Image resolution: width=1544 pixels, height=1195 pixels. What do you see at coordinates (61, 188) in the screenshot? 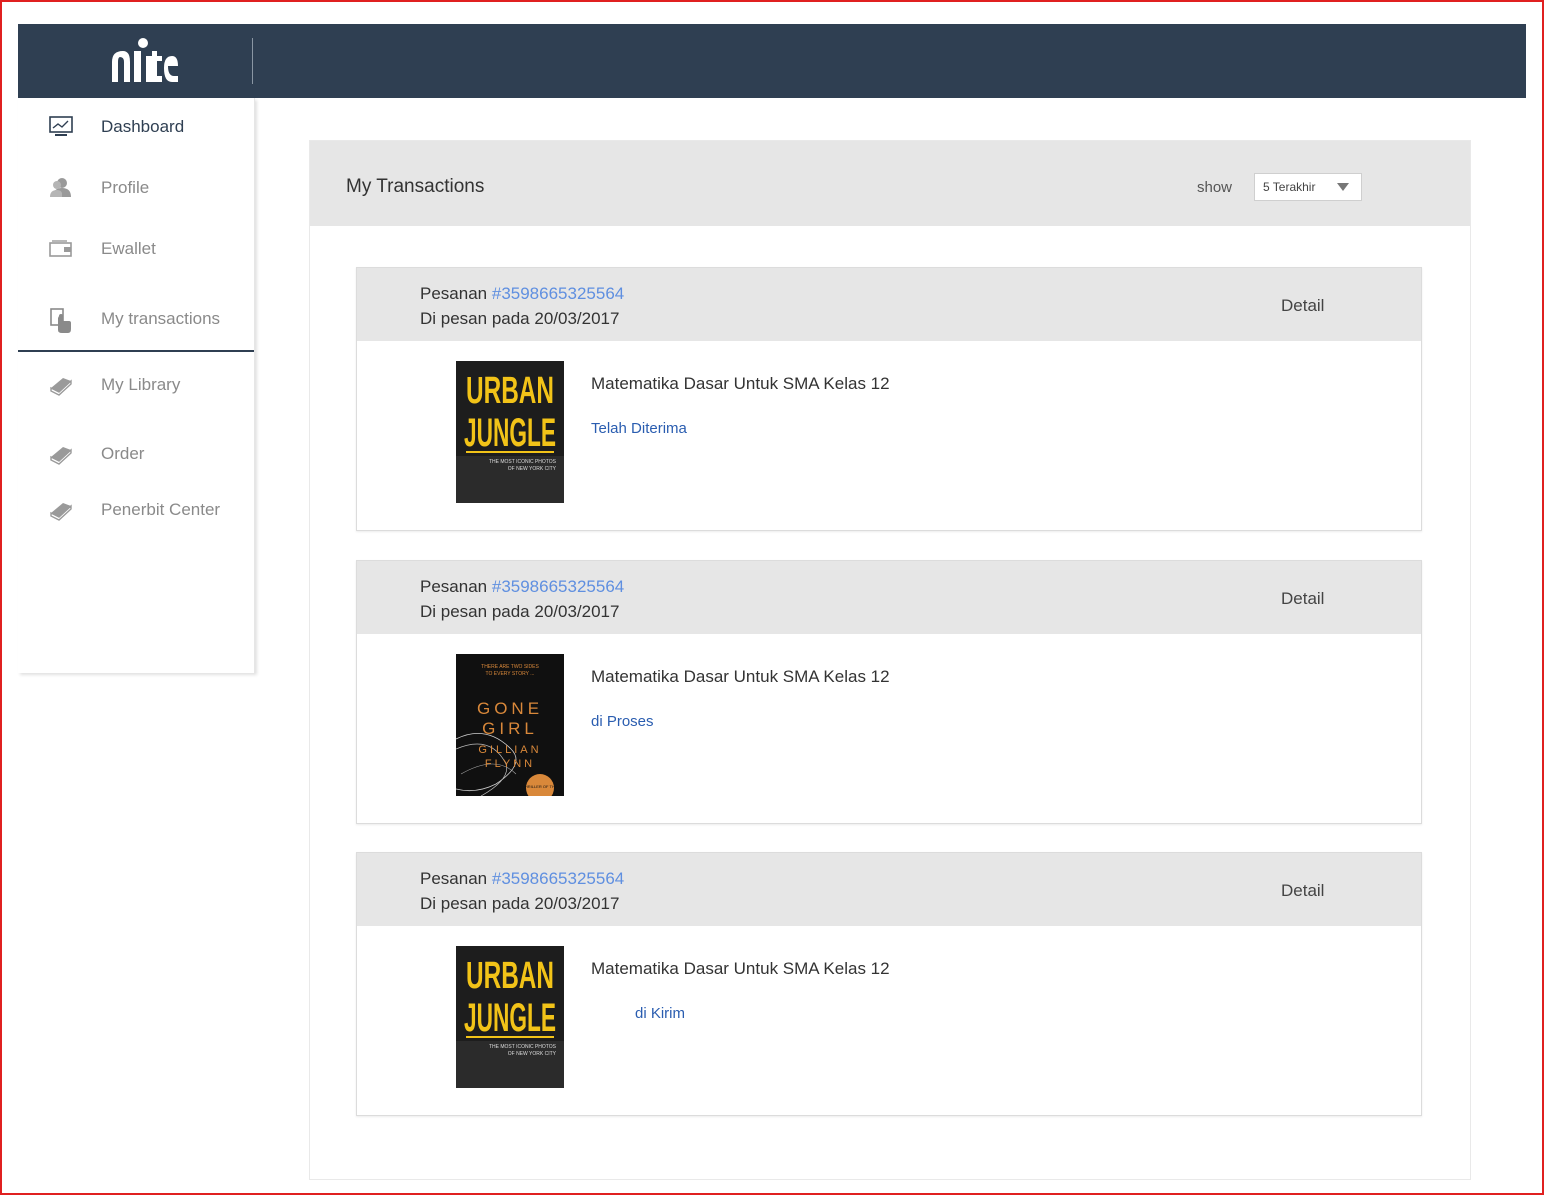
I see `users-icon` at bounding box center [61, 188].